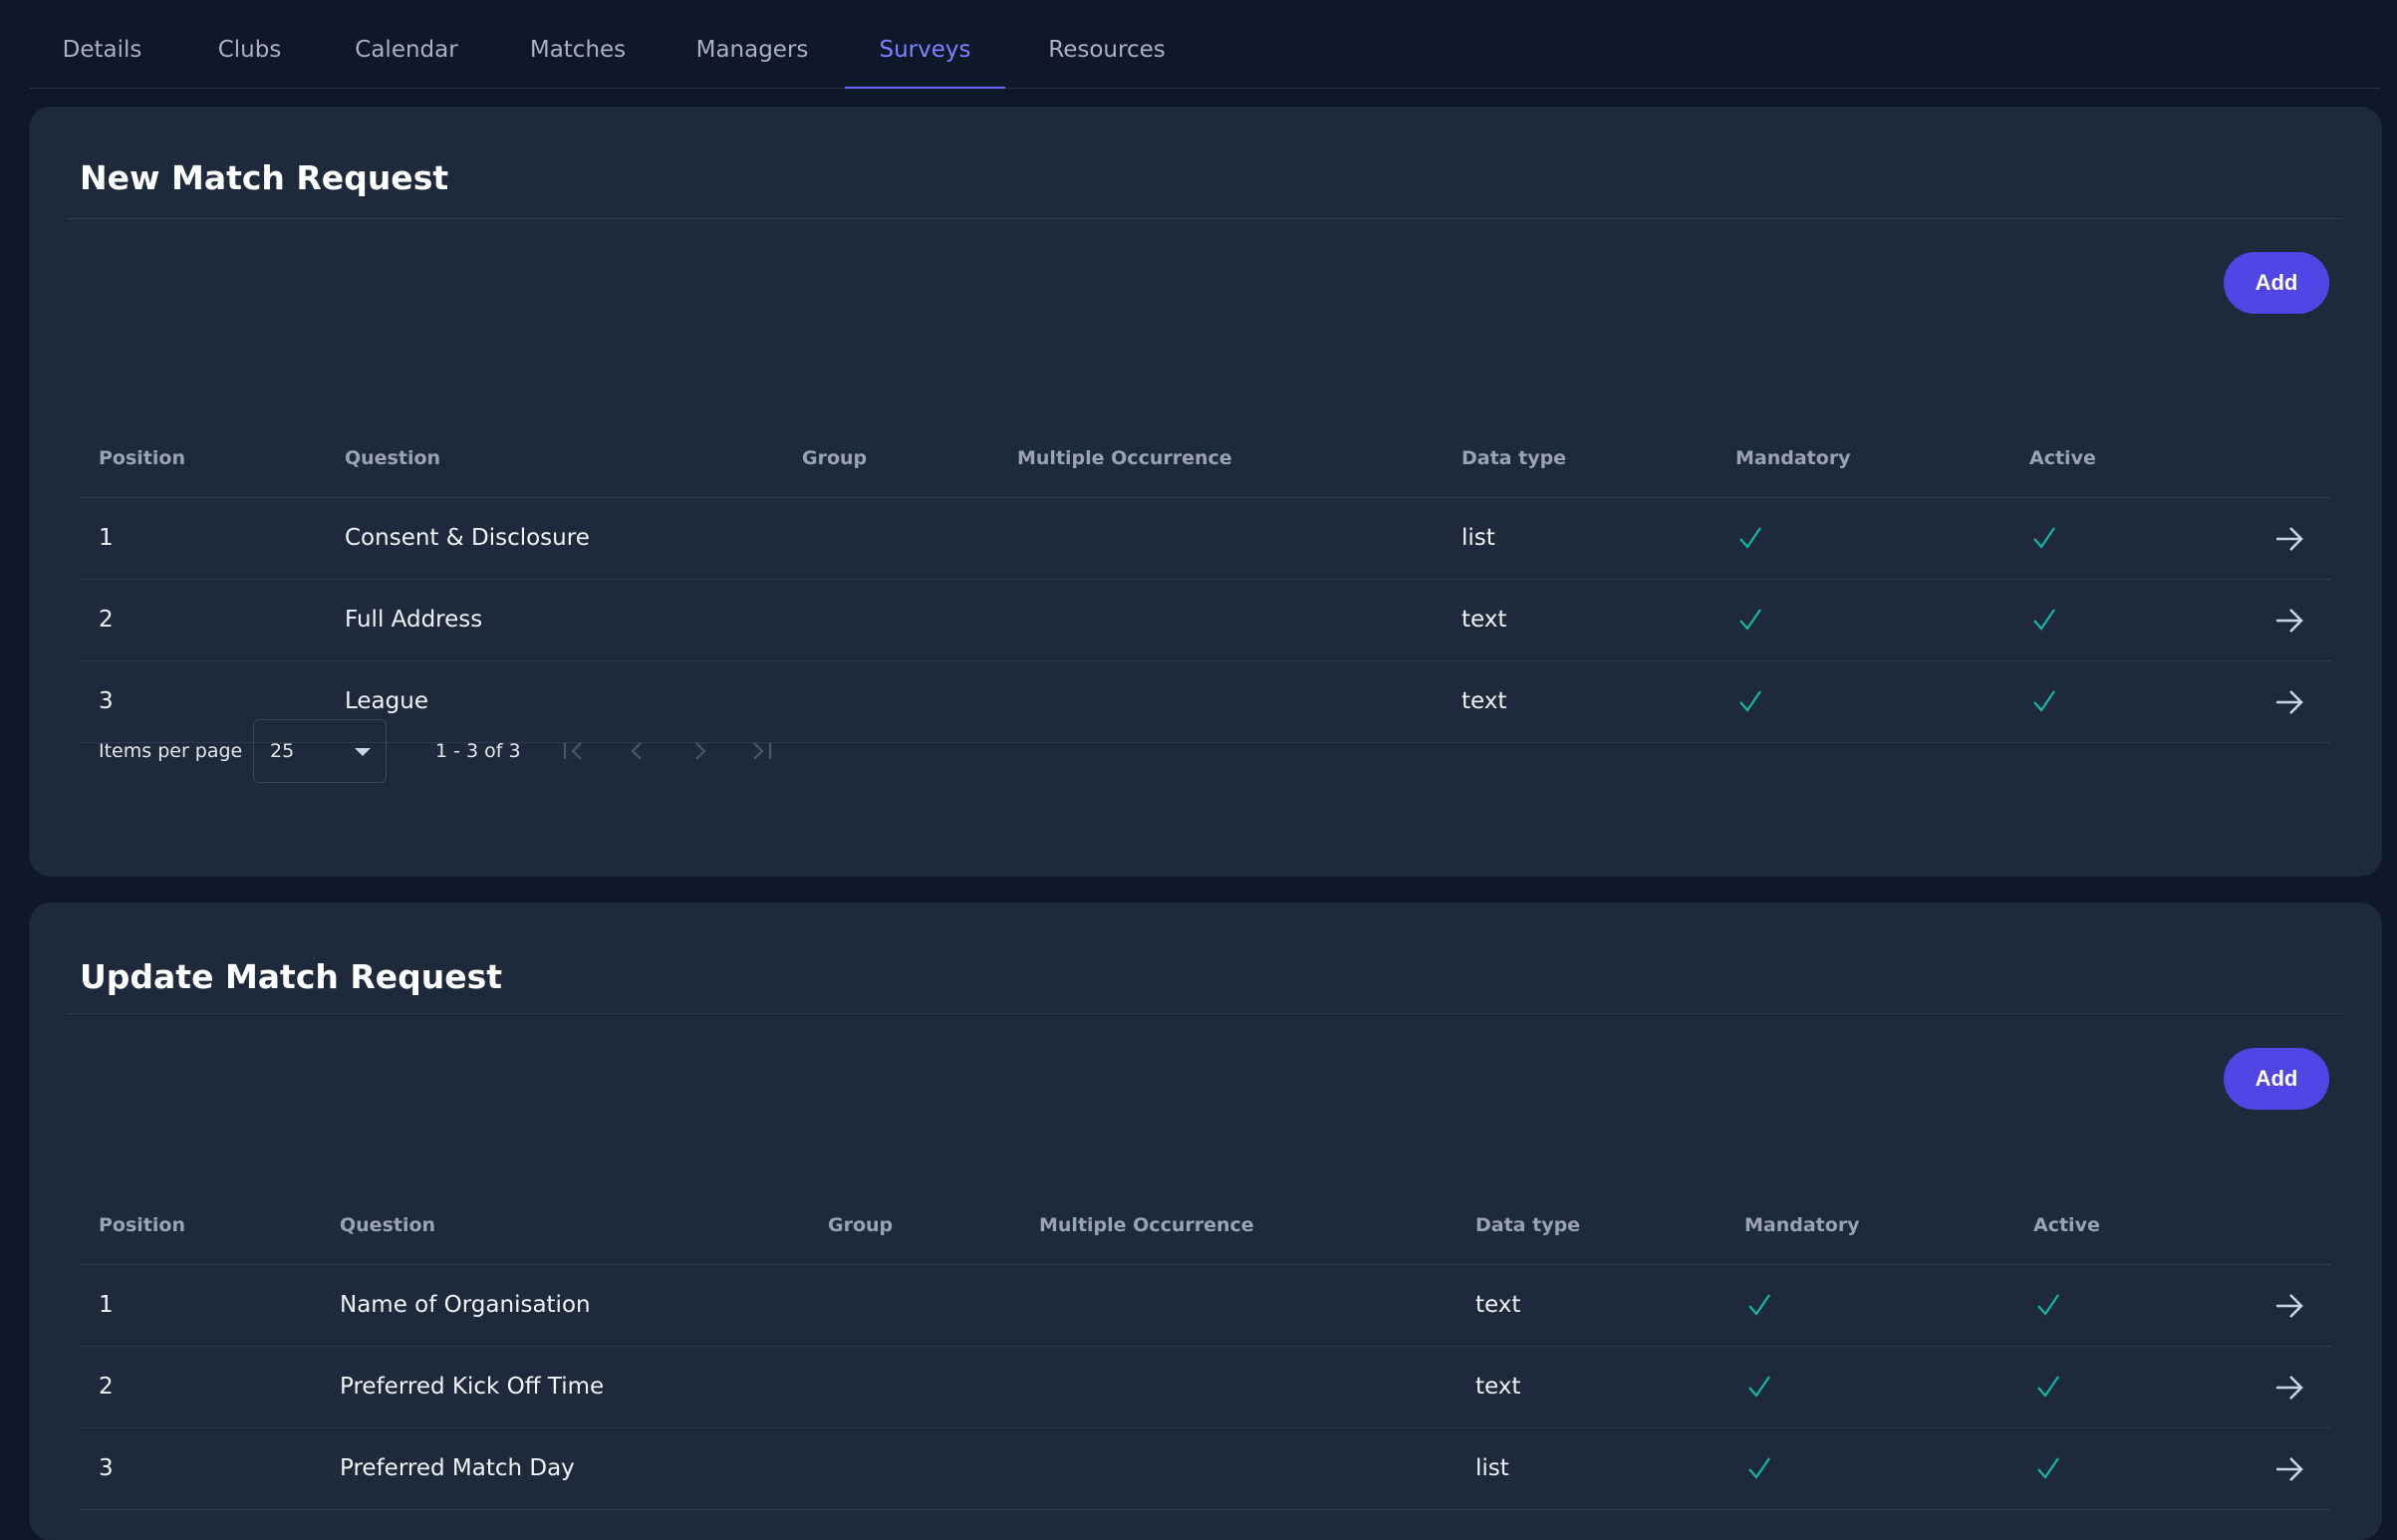  I want to click on table-row: 2 Preferred Kick Off Time text, so click(1205, 1387).